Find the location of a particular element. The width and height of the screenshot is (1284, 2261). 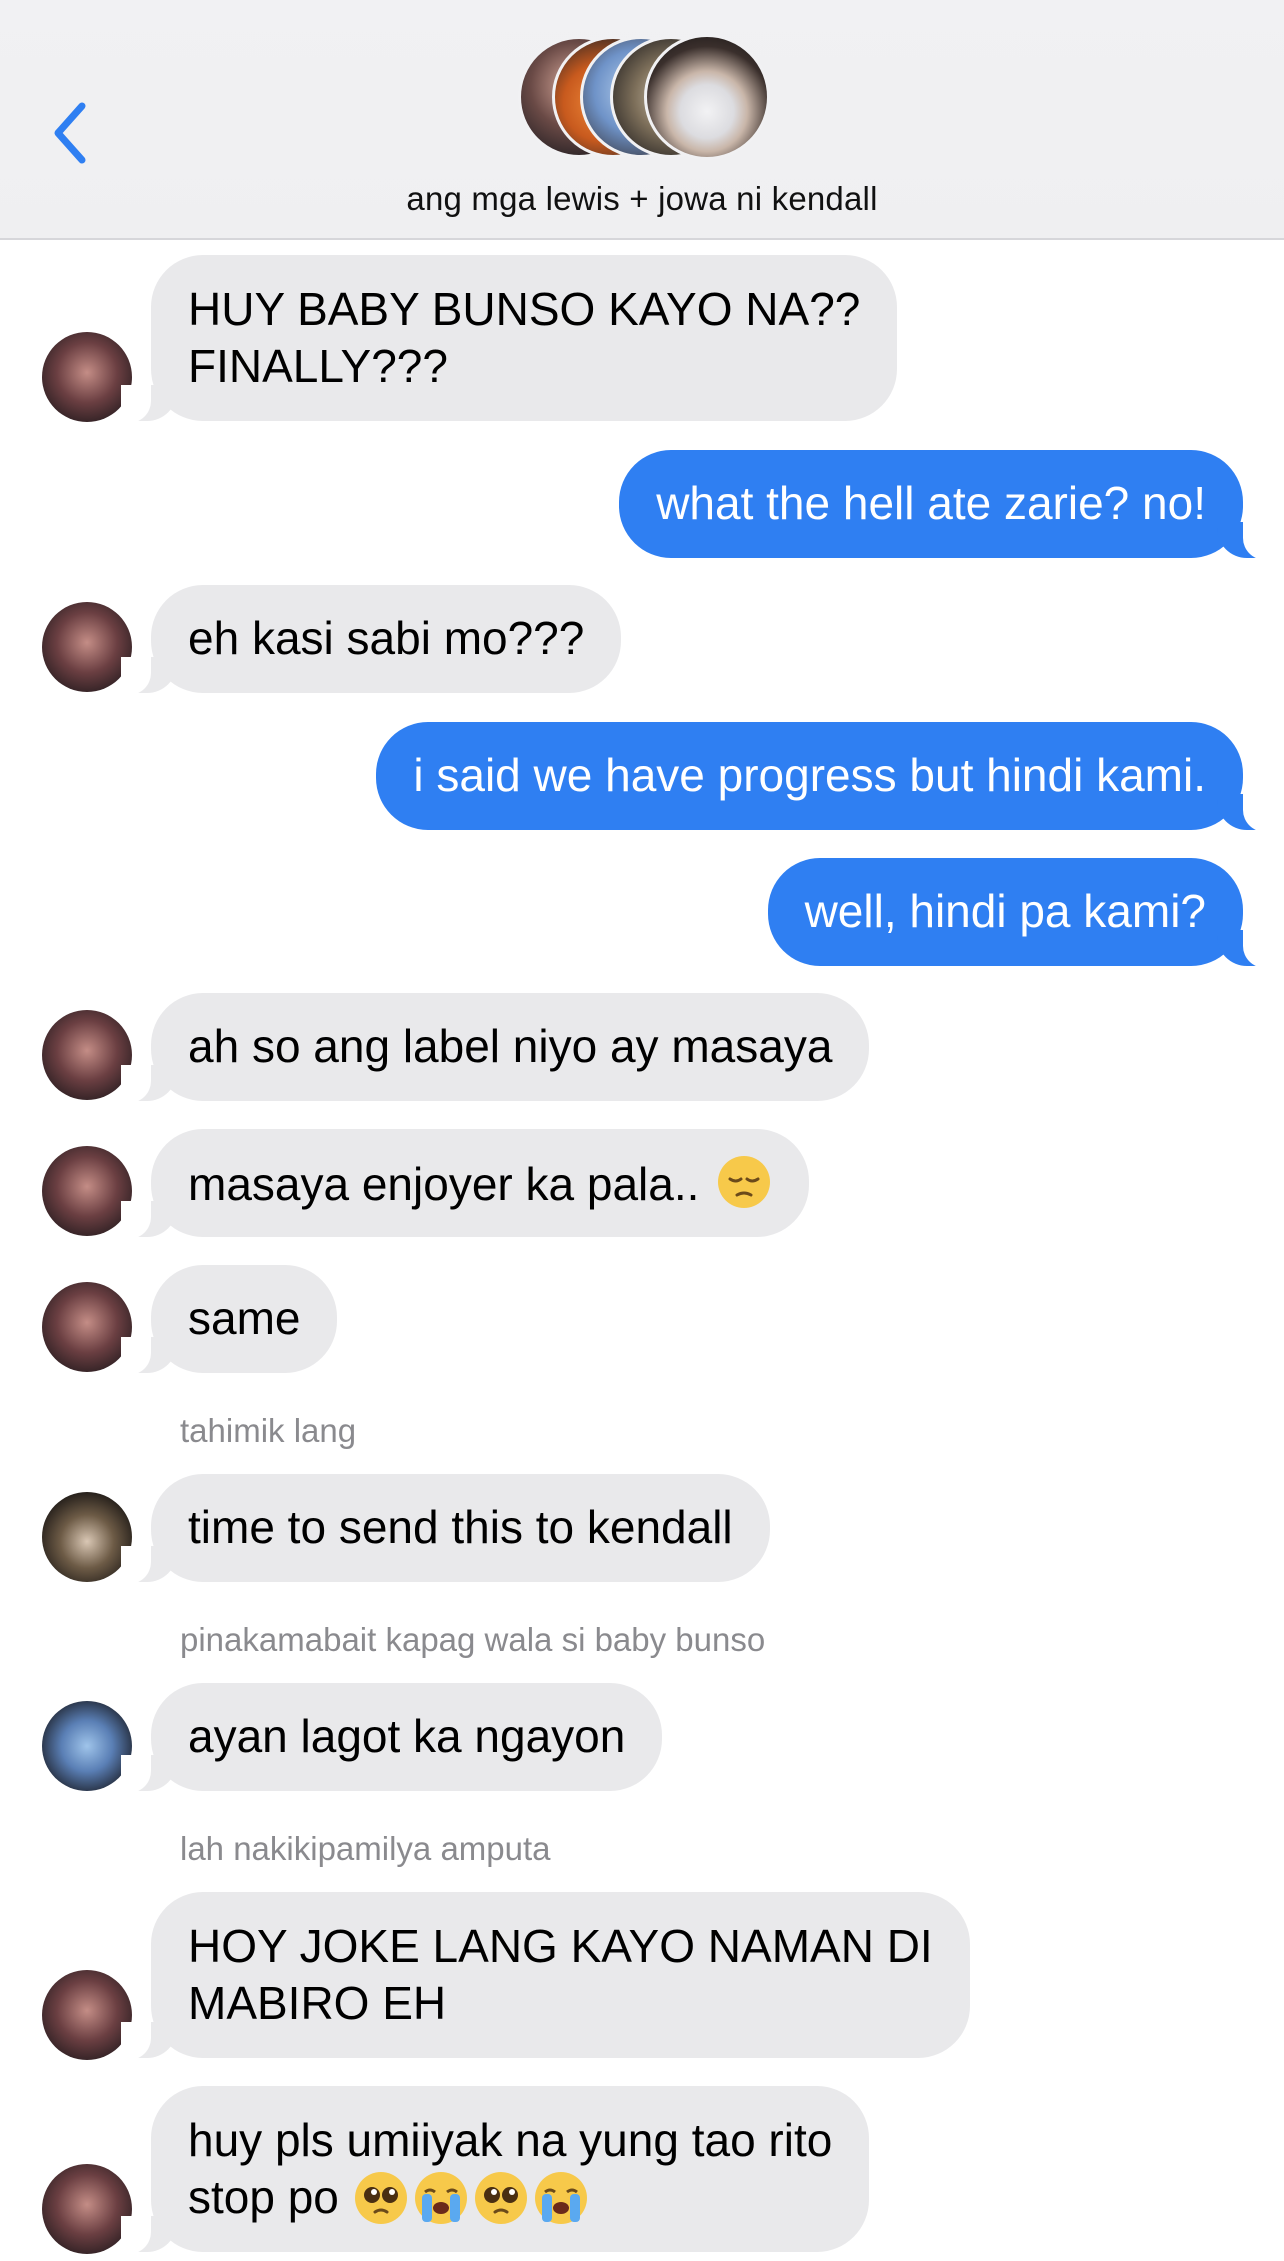

message-text: HUY BABY BUNSO KAYO NA?? is located at coordinates (524, 309).